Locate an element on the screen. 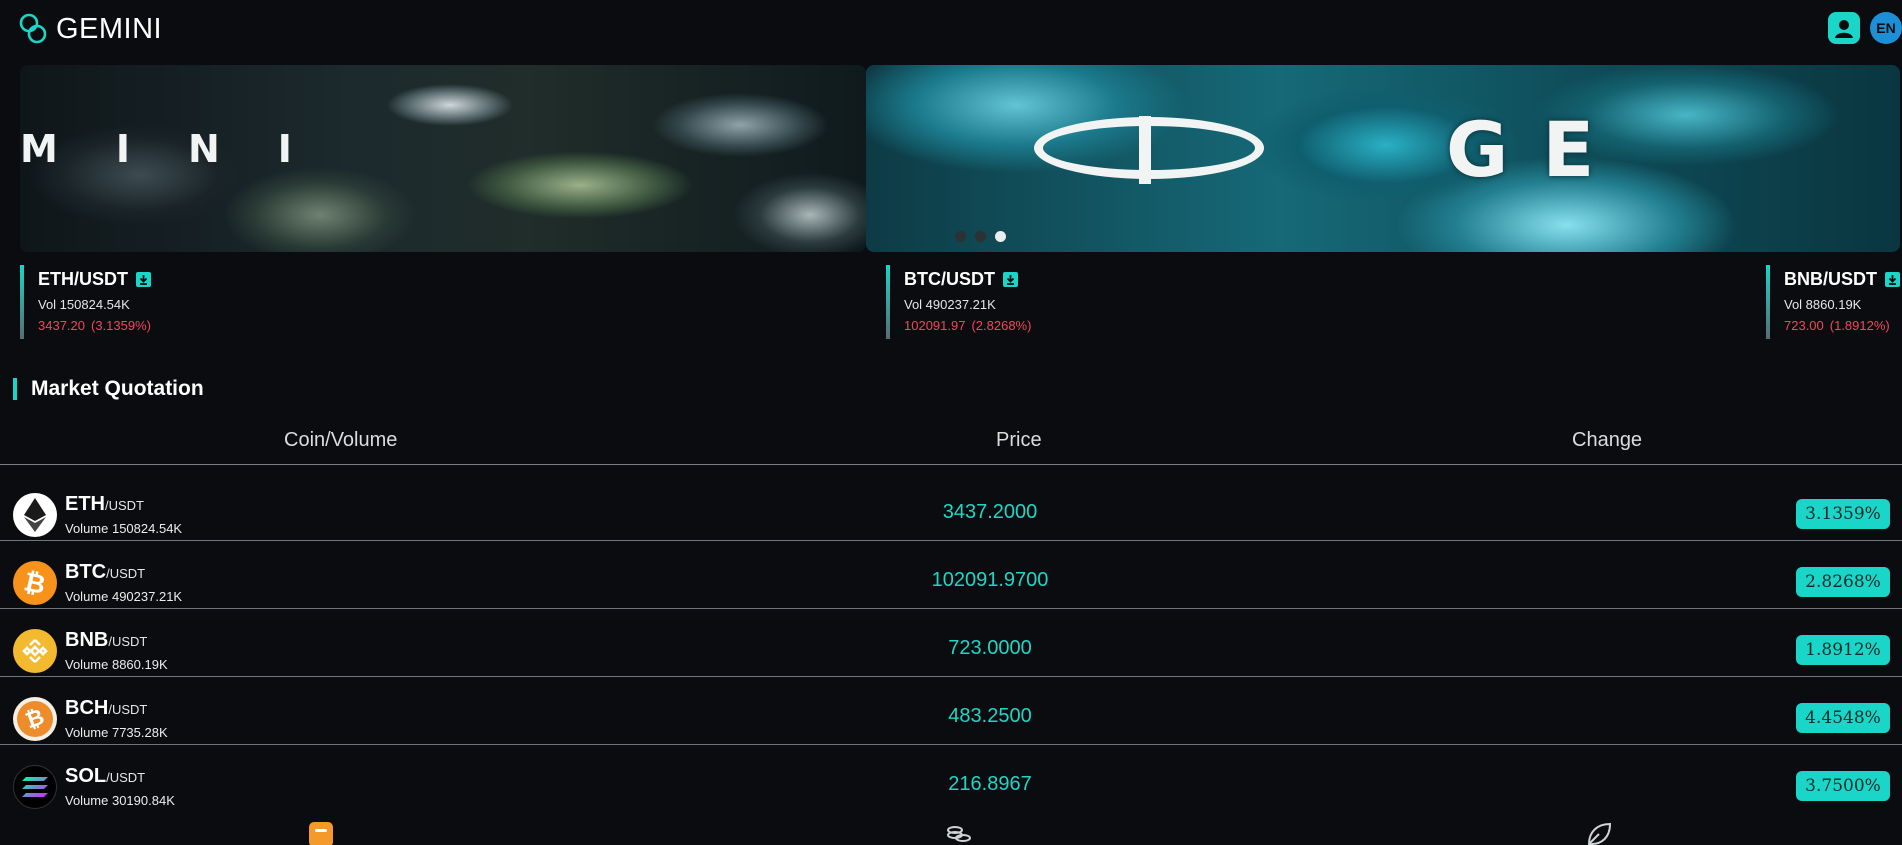 The image size is (1902, 845). ticker-symbol: BNB/USDT is located at coordinates (1830, 278).